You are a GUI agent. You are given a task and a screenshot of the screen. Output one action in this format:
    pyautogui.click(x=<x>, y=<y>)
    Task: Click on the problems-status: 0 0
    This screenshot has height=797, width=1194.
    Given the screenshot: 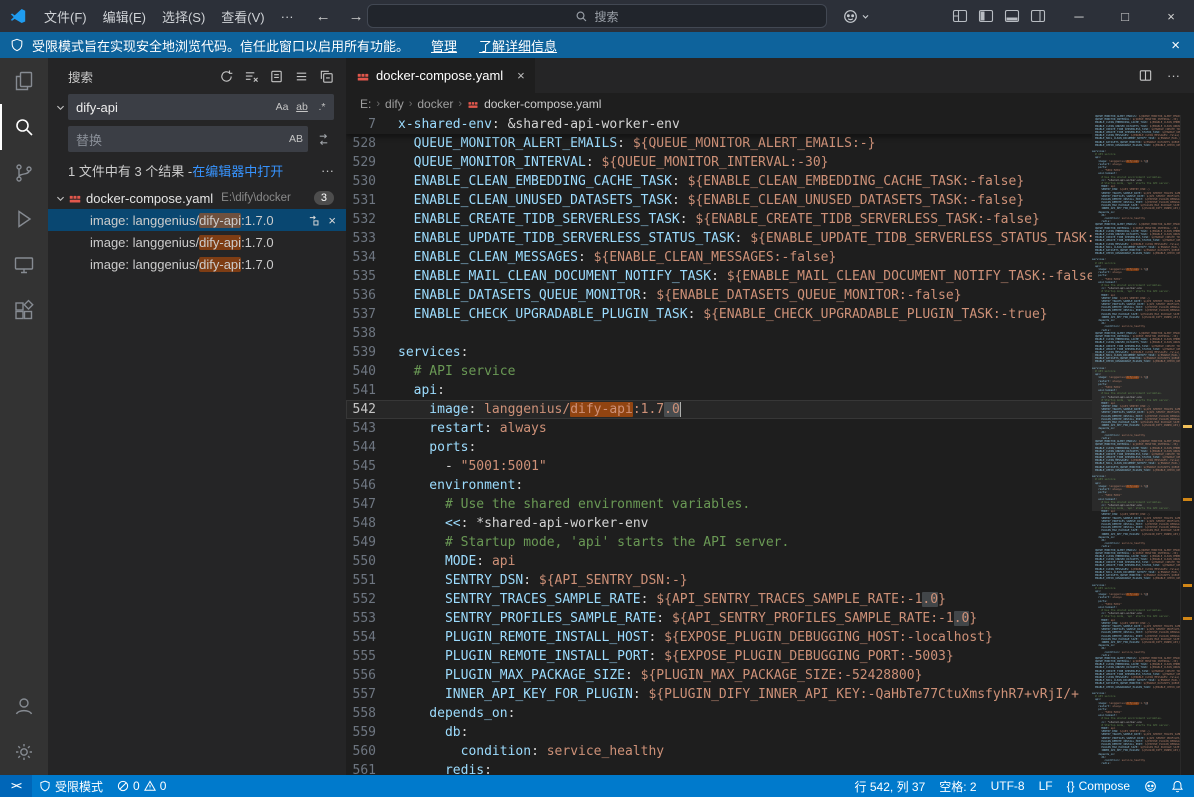 What is the action you would take?
    pyautogui.click(x=141, y=786)
    